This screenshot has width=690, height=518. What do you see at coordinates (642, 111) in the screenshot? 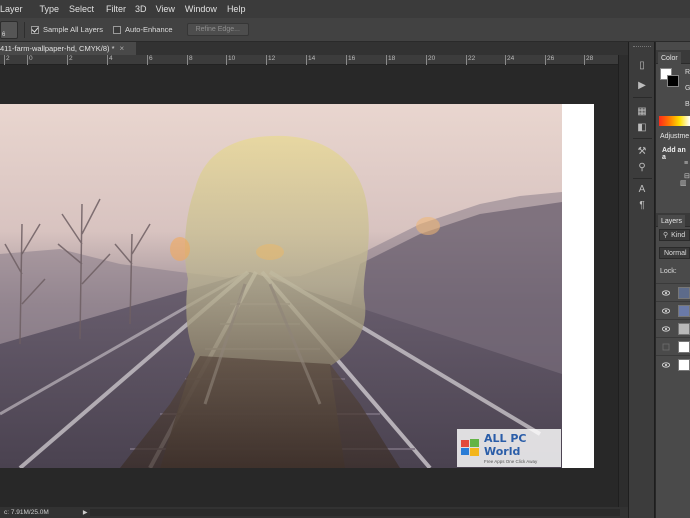
I see `swatches-icon: ▦` at bounding box center [642, 111].